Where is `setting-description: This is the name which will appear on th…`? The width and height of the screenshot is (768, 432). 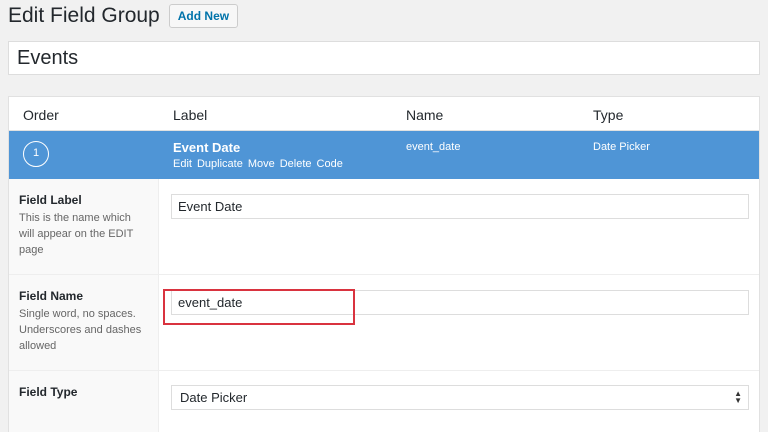 setting-description: This is the name which will appear on th… is located at coordinates (76, 234).